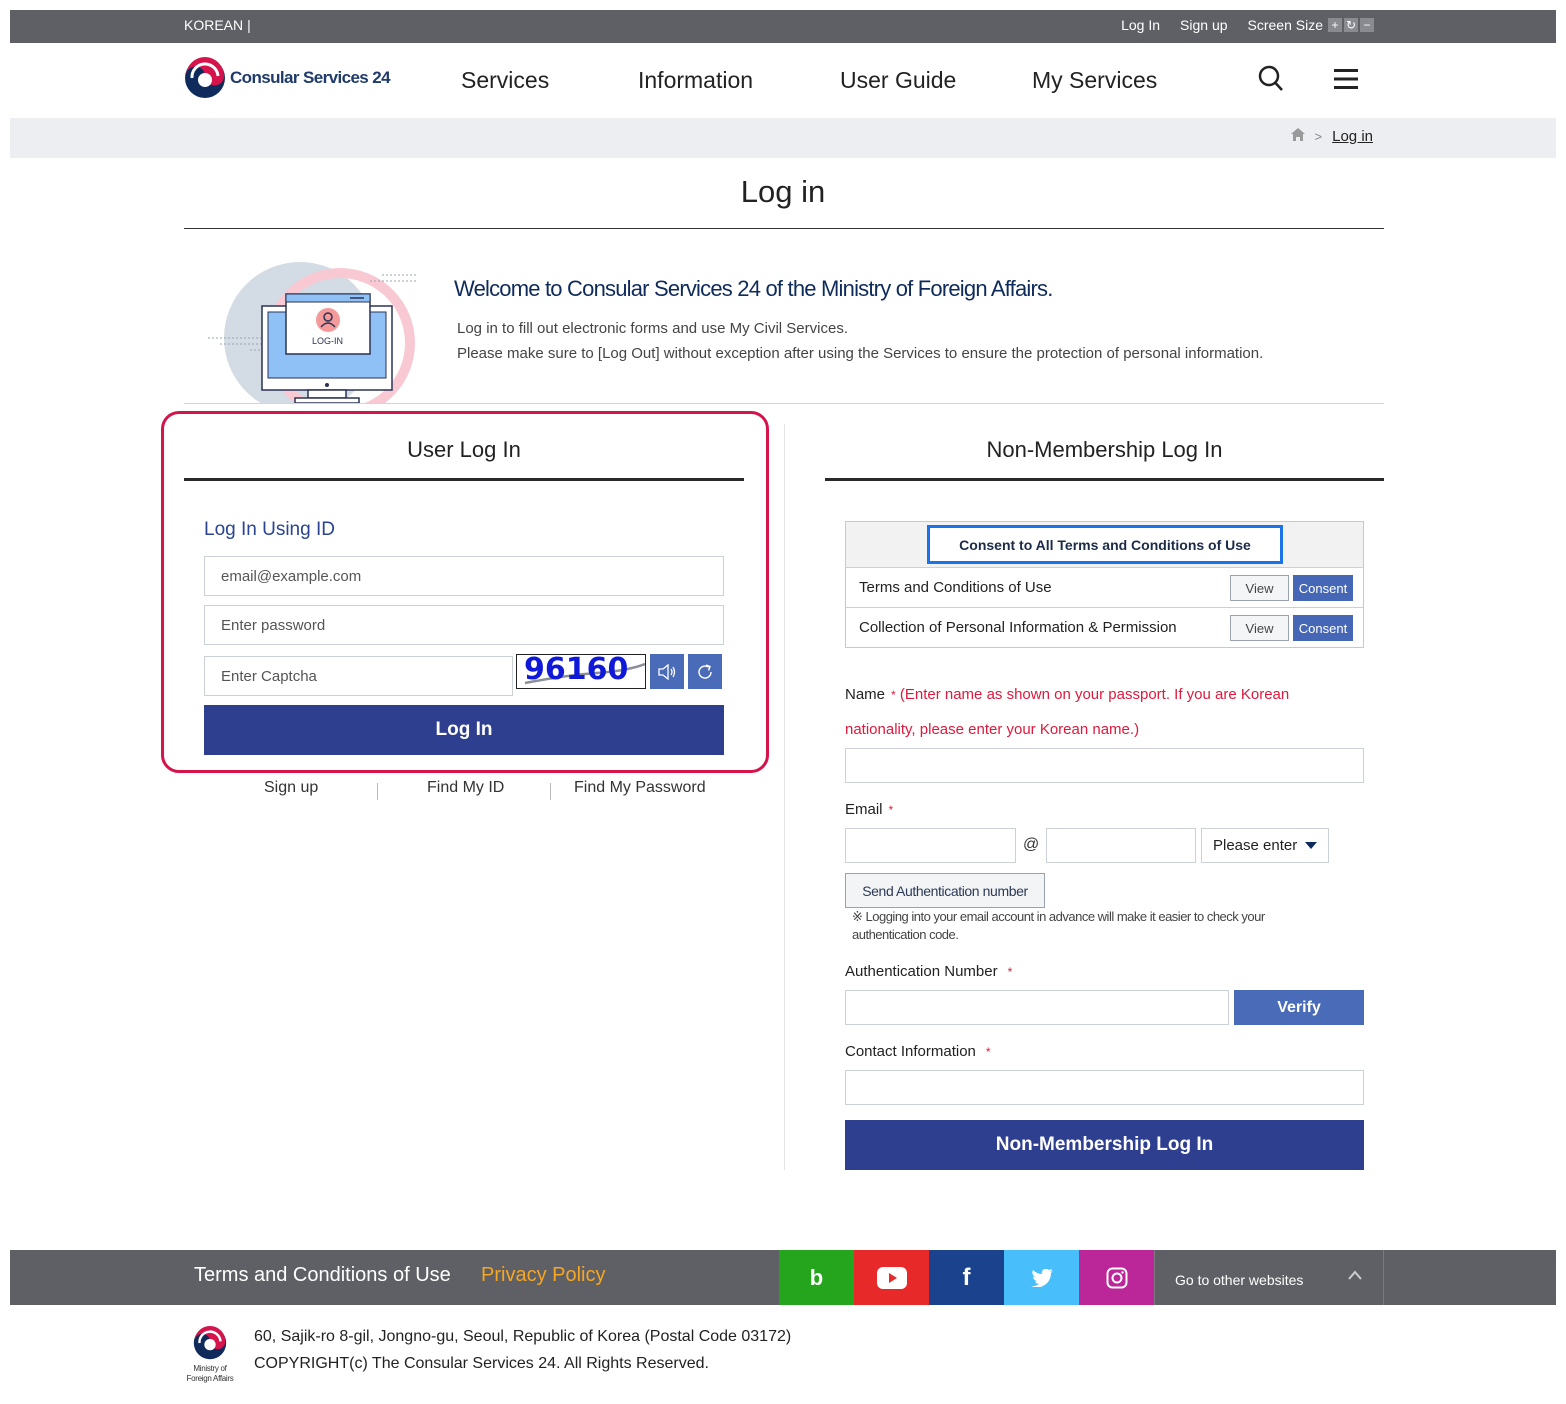 The image size is (1566, 1404). I want to click on welcome-divider, so click(784, 403).